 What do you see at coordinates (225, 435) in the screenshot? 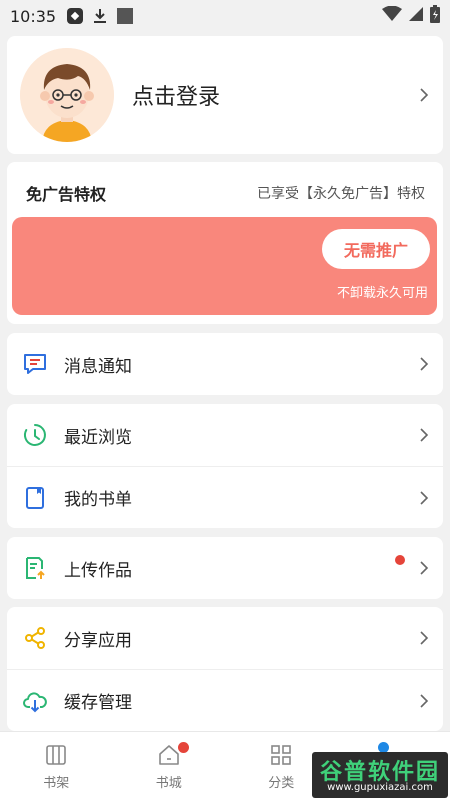
I see `menu-item-recent: 最近浏览` at bounding box center [225, 435].